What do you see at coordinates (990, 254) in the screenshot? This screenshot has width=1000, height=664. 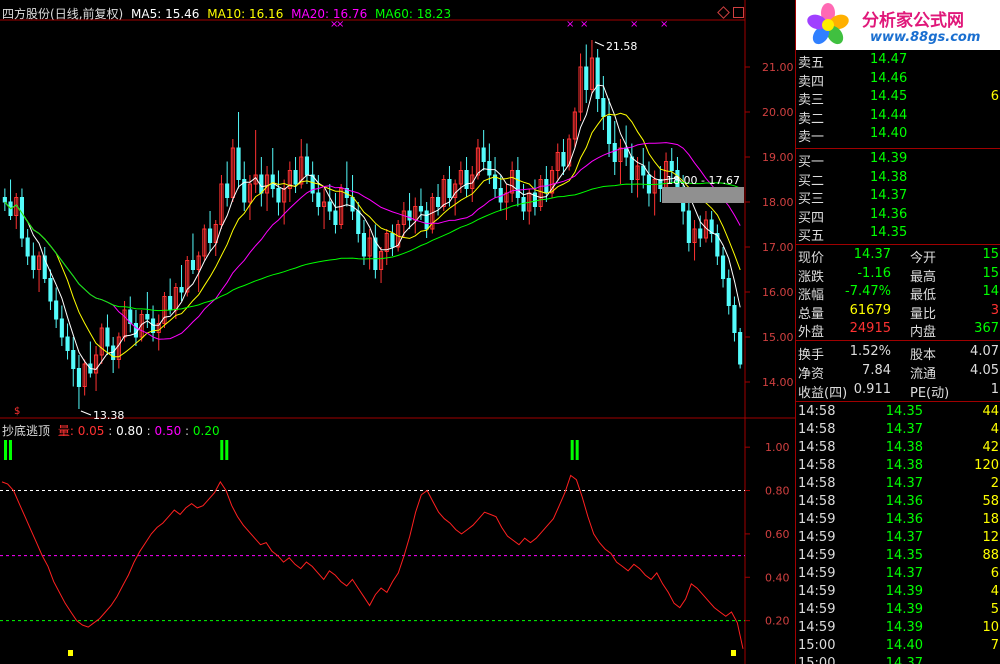 I see `quote-value: 15` at bounding box center [990, 254].